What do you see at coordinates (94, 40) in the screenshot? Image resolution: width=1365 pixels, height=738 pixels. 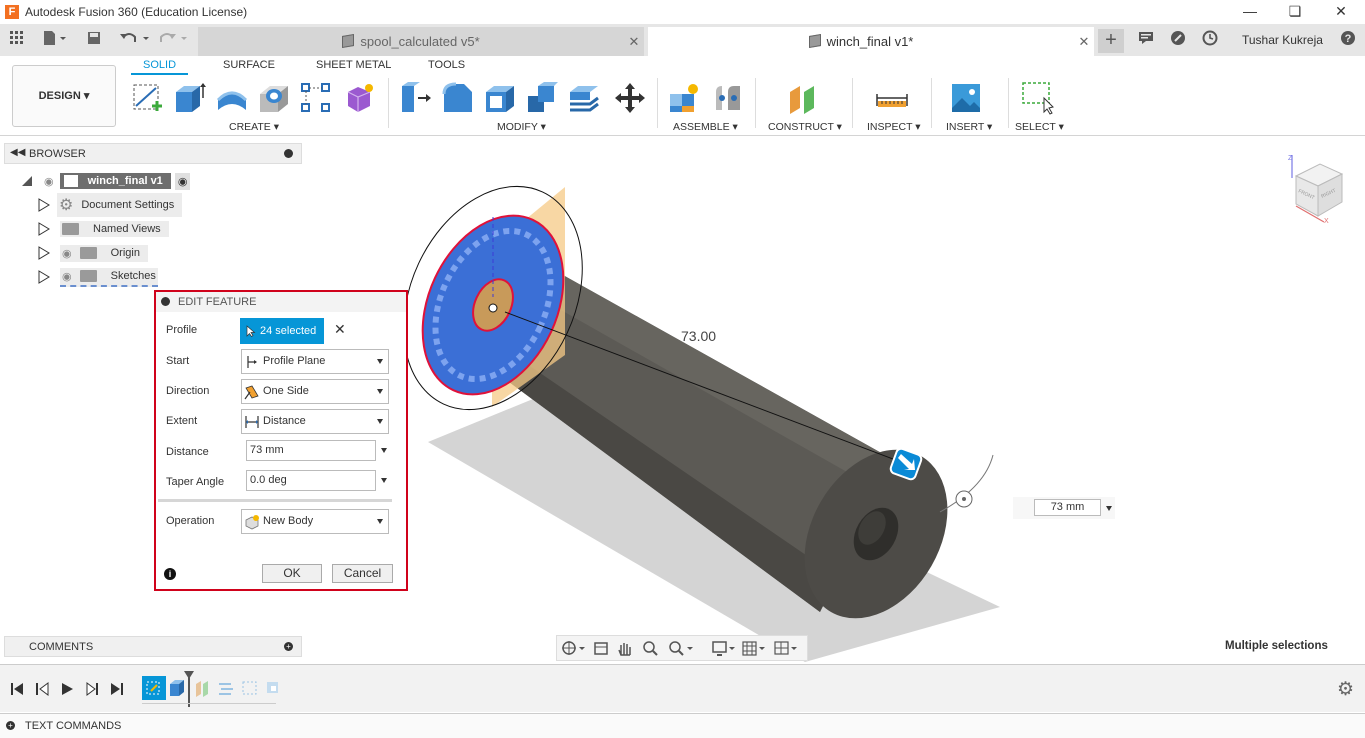 I see `save-icon` at bounding box center [94, 40].